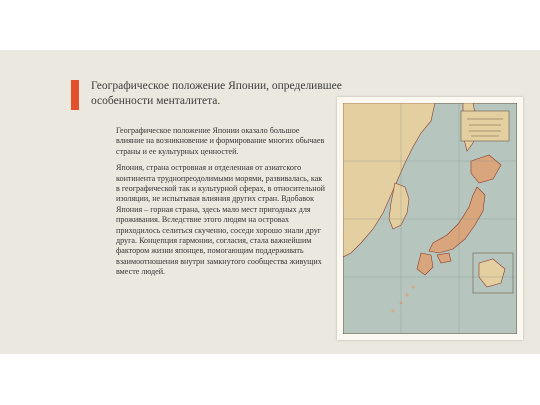  I want to click on title-accent-bar, so click(75, 95).